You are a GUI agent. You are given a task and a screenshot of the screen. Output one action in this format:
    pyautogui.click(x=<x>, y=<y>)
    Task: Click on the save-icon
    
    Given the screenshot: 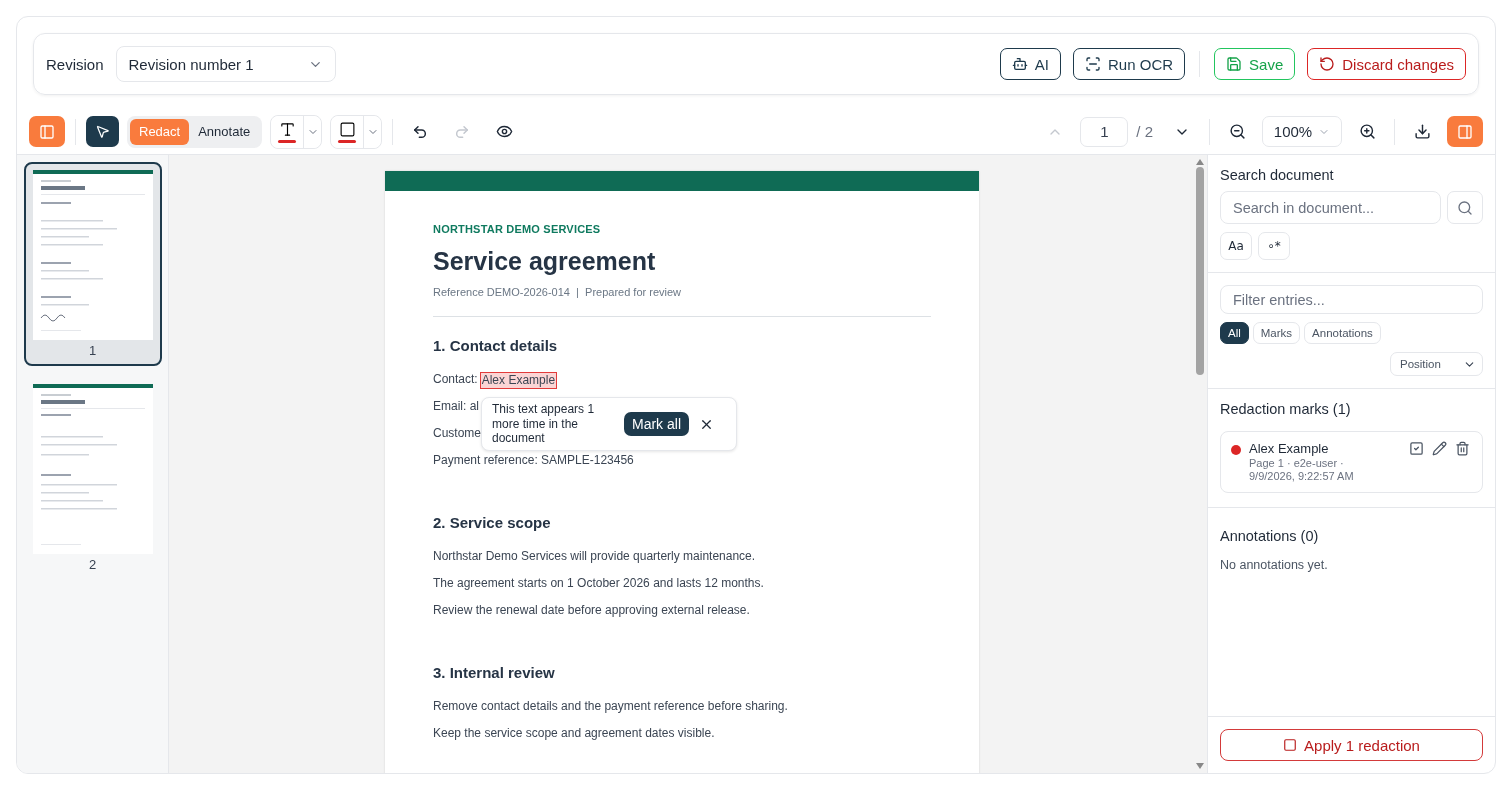 What is the action you would take?
    pyautogui.click(x=1234, y=64)
    